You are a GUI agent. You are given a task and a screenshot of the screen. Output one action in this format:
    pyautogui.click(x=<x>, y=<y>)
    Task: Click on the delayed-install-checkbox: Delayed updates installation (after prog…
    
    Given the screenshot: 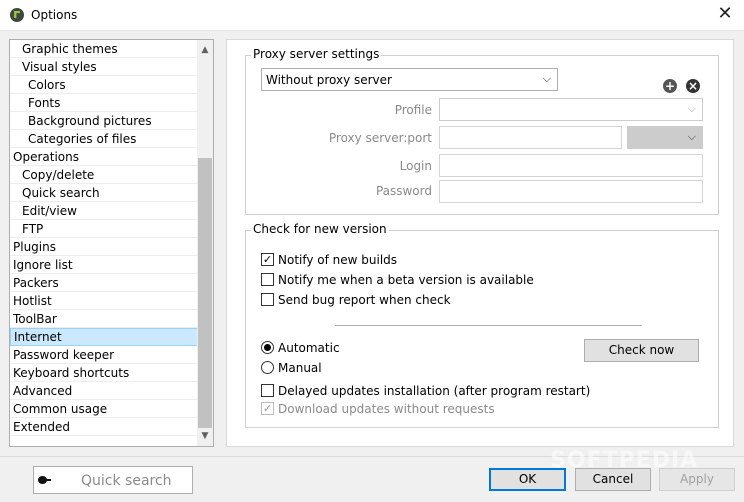 What is the action you would take?
    pyautogui.click(x=425, y=391)
    